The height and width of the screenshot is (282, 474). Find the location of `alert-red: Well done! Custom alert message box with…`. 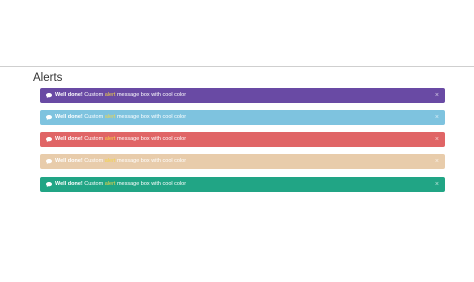

alert-red: Well done! Custom alert message box with… is located at coordinates (242, 139).